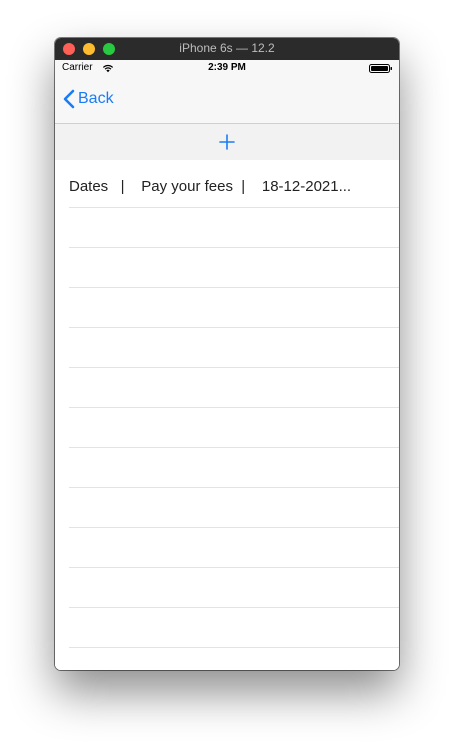 The height and width of the screenshot is (743, 454). I want to click on add-bar, so click(227, 142).